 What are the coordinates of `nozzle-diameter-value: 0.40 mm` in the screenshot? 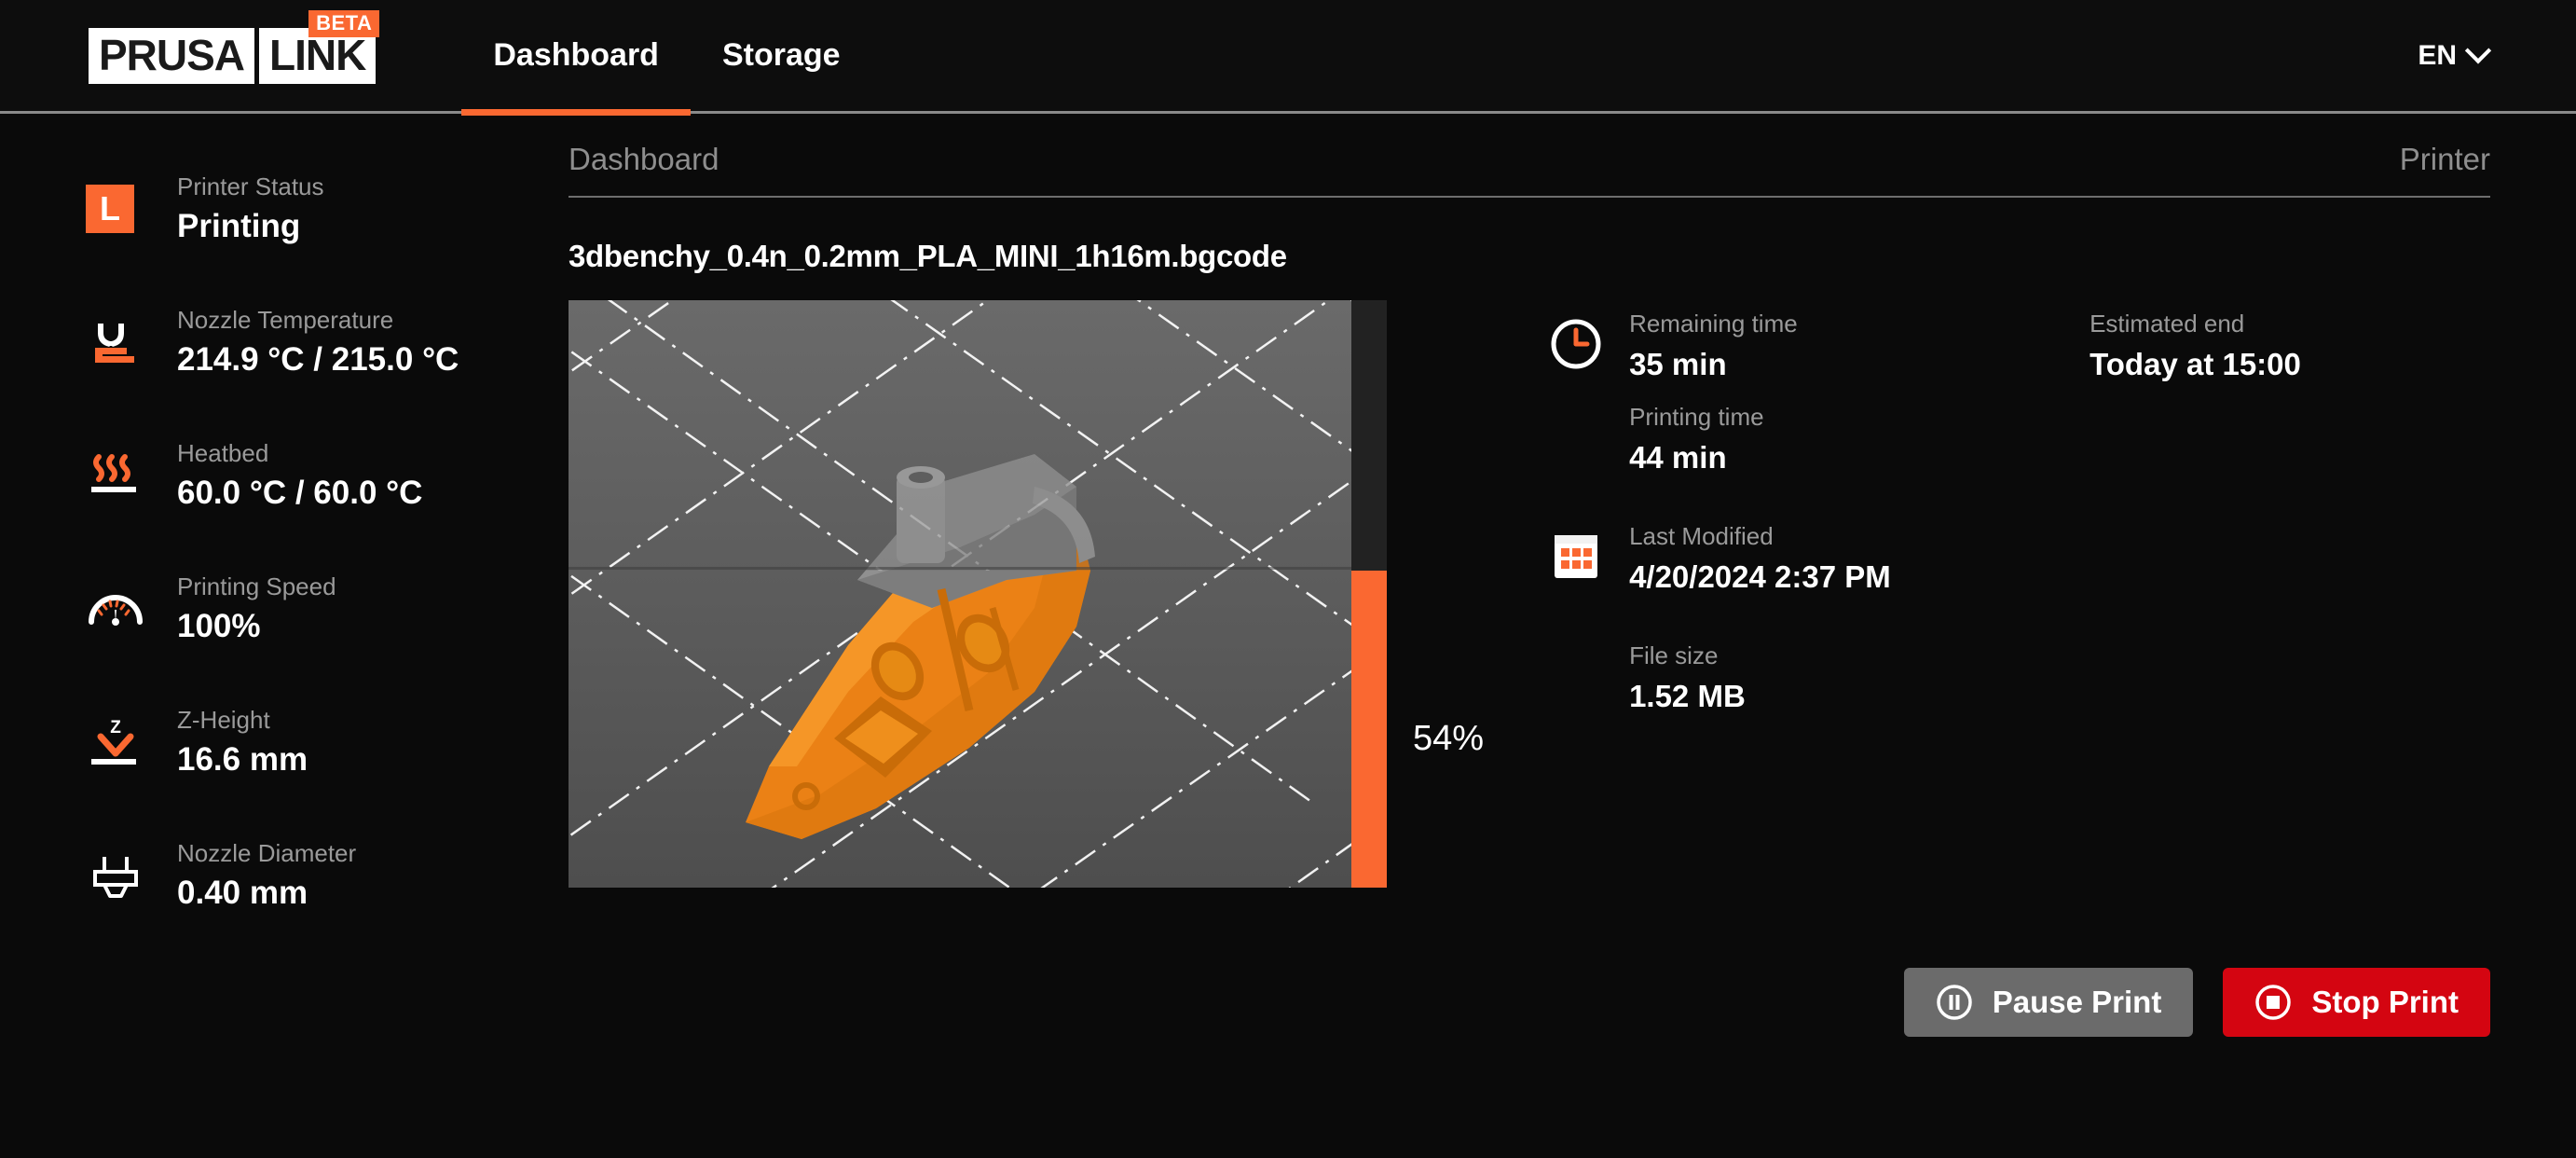 It's located at (242, 893).